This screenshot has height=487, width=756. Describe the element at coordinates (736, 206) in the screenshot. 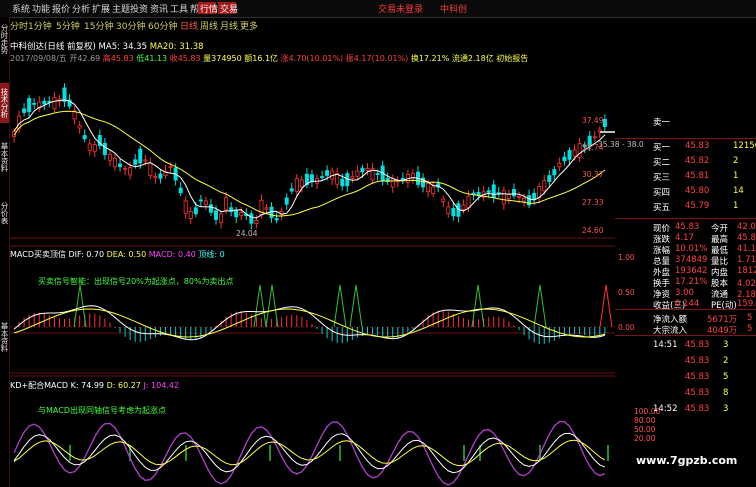

I see `bid-volume: 1` at that location.